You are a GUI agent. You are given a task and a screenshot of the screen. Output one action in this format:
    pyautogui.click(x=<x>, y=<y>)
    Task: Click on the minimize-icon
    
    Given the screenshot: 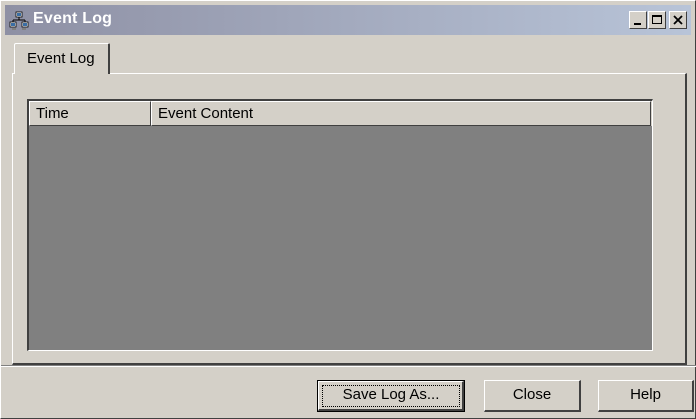 What is the action you would take?
    pyautogui.click(x=637, y=24)
    